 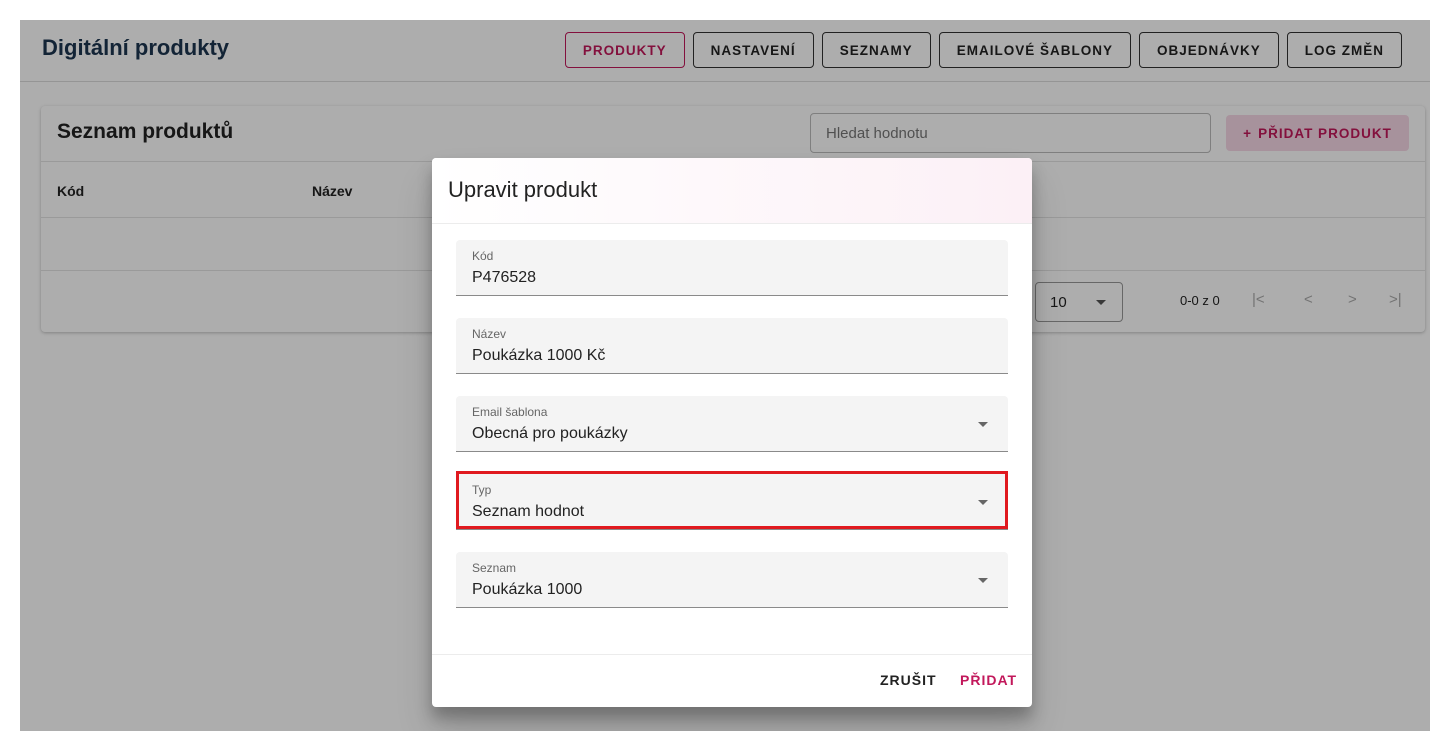 I want to click on dialog-header: Upravit produkt, so click(x=732, y=191).